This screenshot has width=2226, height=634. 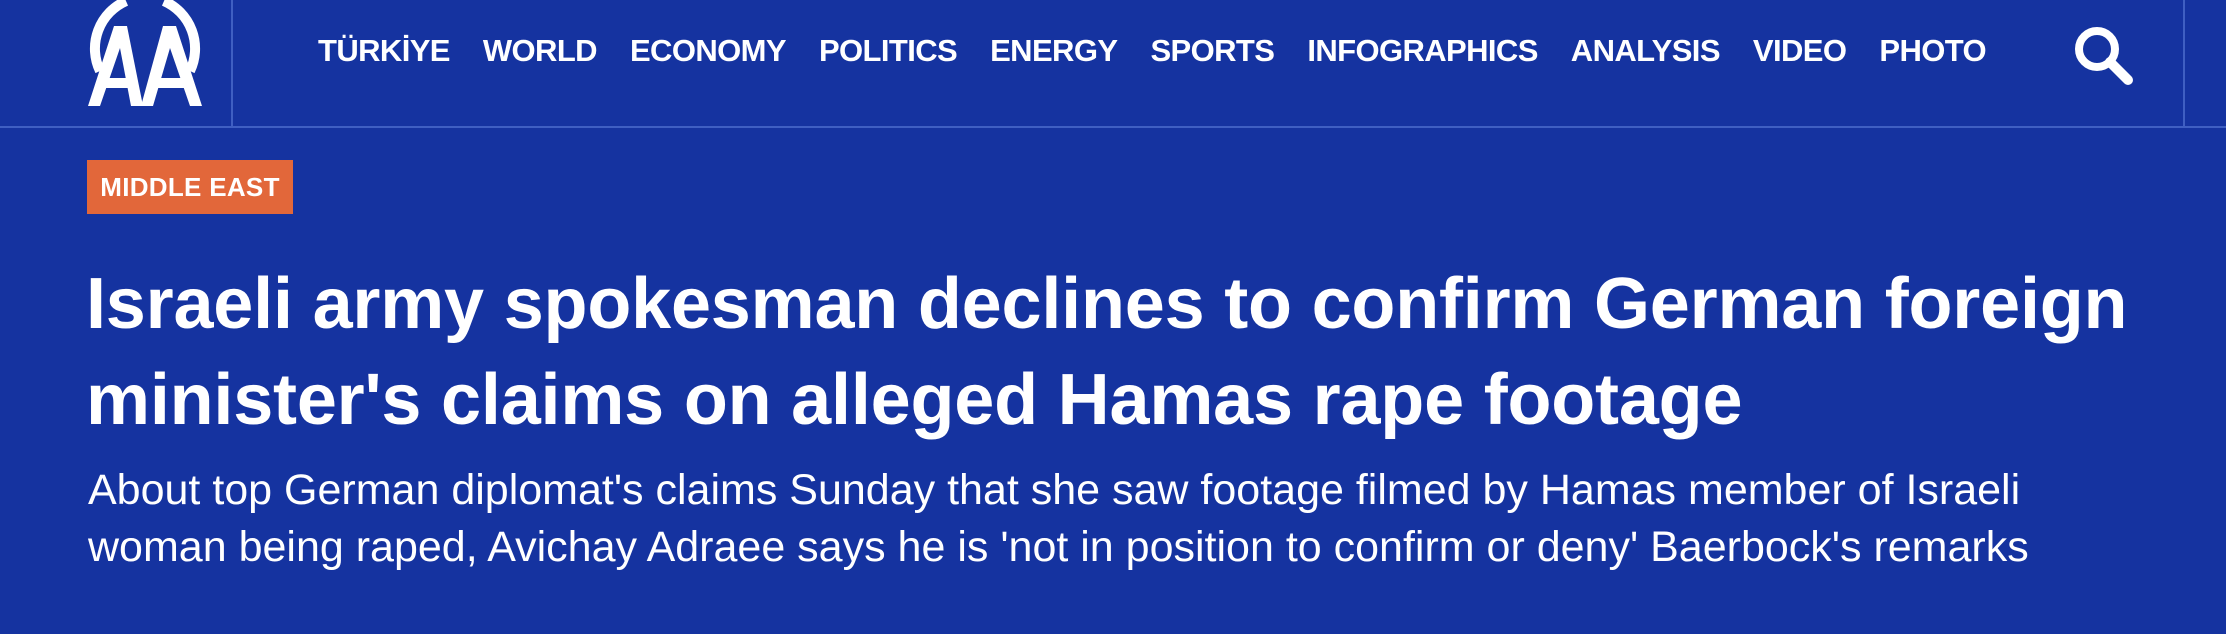 What do you see at coordinates (1212, 51) in the screenshot?
I see `nav-item-sports: SPORTS` at bounding box center [1212, 51].